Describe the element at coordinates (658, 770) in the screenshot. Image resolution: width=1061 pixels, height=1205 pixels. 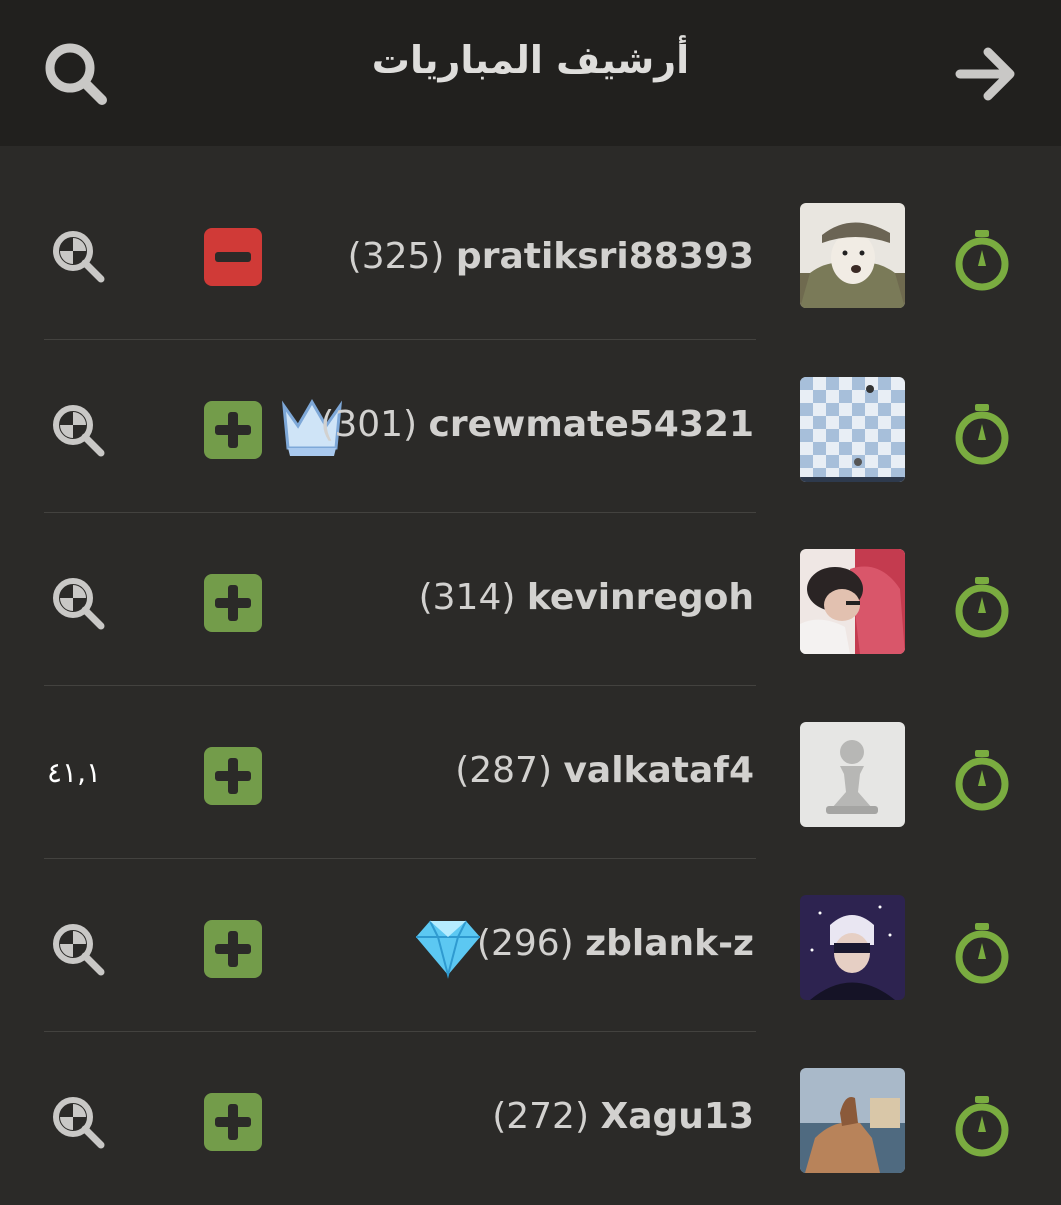
I see `opponent-username: valkataf4` at that location.